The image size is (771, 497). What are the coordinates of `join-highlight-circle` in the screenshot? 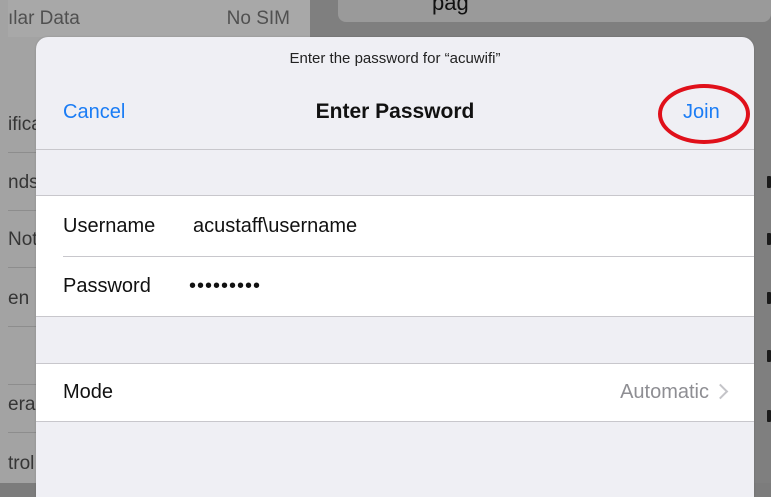 It's located at (704, 114).